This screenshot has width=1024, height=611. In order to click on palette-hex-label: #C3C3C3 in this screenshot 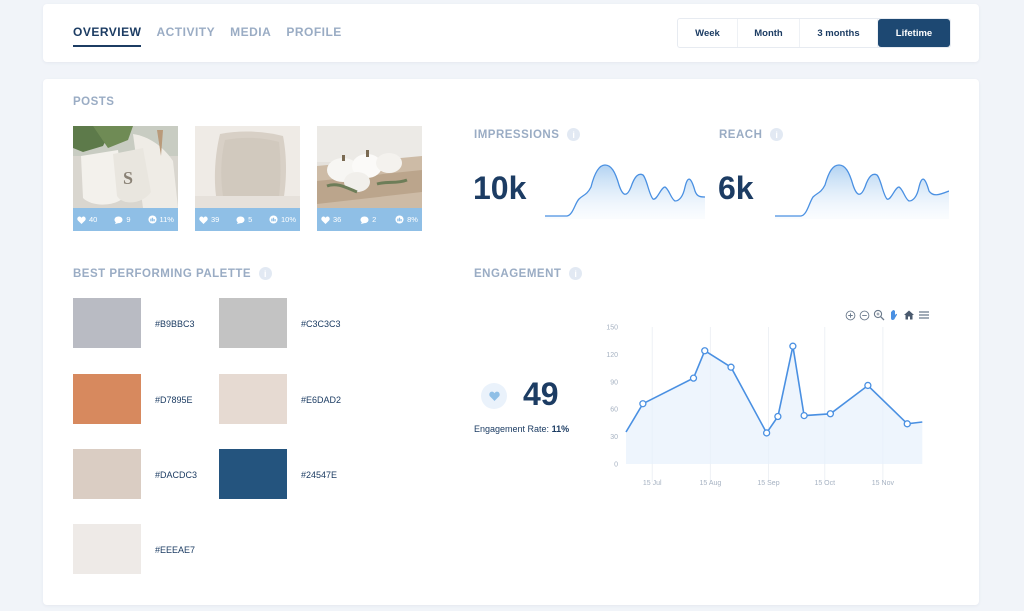, I will do `click(321, 324)`.